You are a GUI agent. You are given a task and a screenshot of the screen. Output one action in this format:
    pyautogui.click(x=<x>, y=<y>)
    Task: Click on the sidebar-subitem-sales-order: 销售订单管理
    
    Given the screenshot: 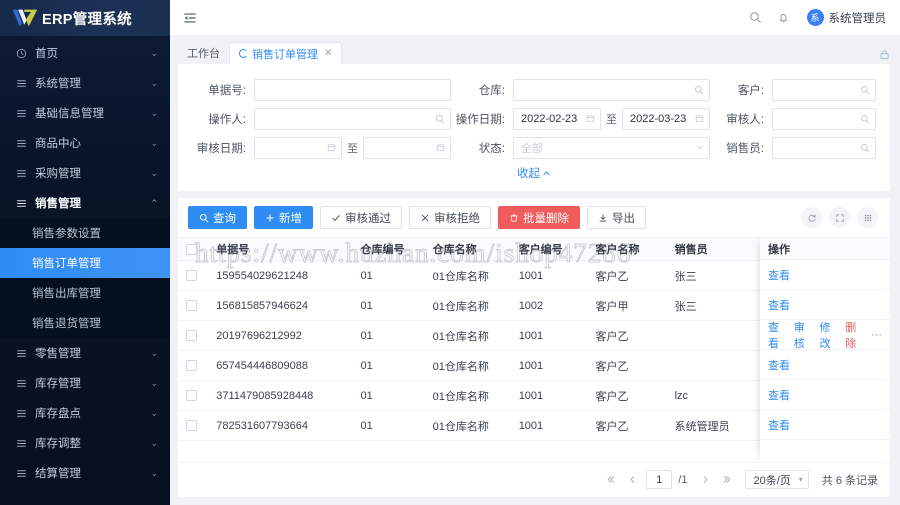 What is the action you would take?
    pyautogui.click(x=85, y=263)
    